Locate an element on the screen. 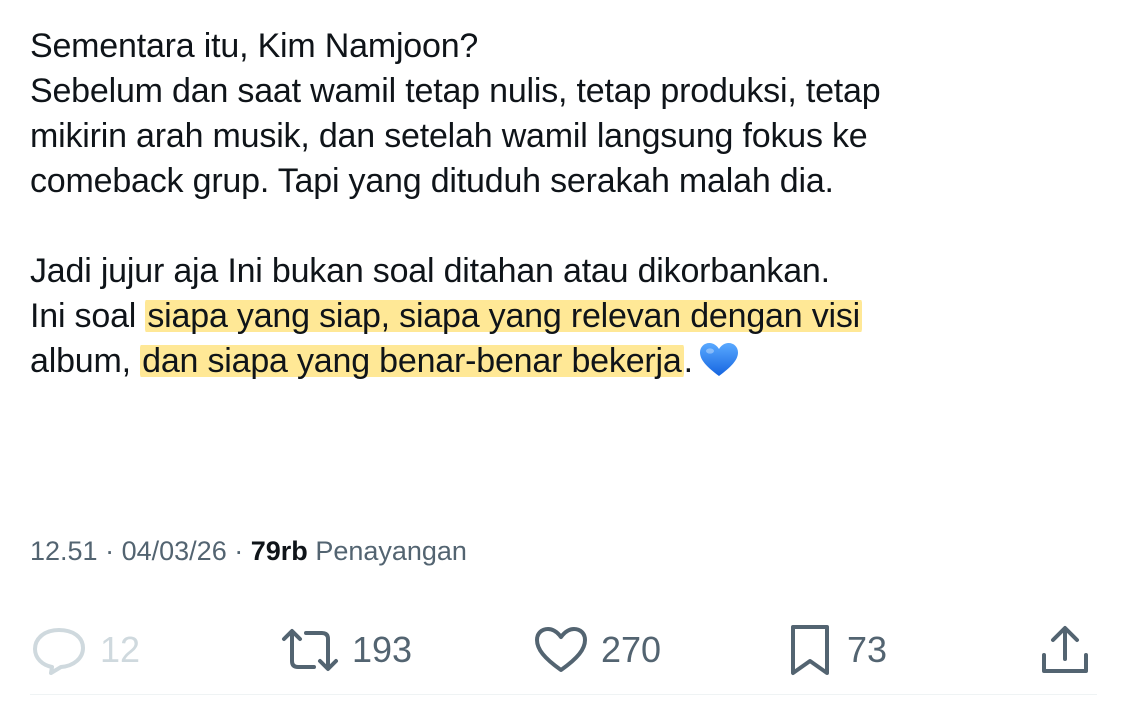  like-count: 270 is located at coordinates (631, 649).